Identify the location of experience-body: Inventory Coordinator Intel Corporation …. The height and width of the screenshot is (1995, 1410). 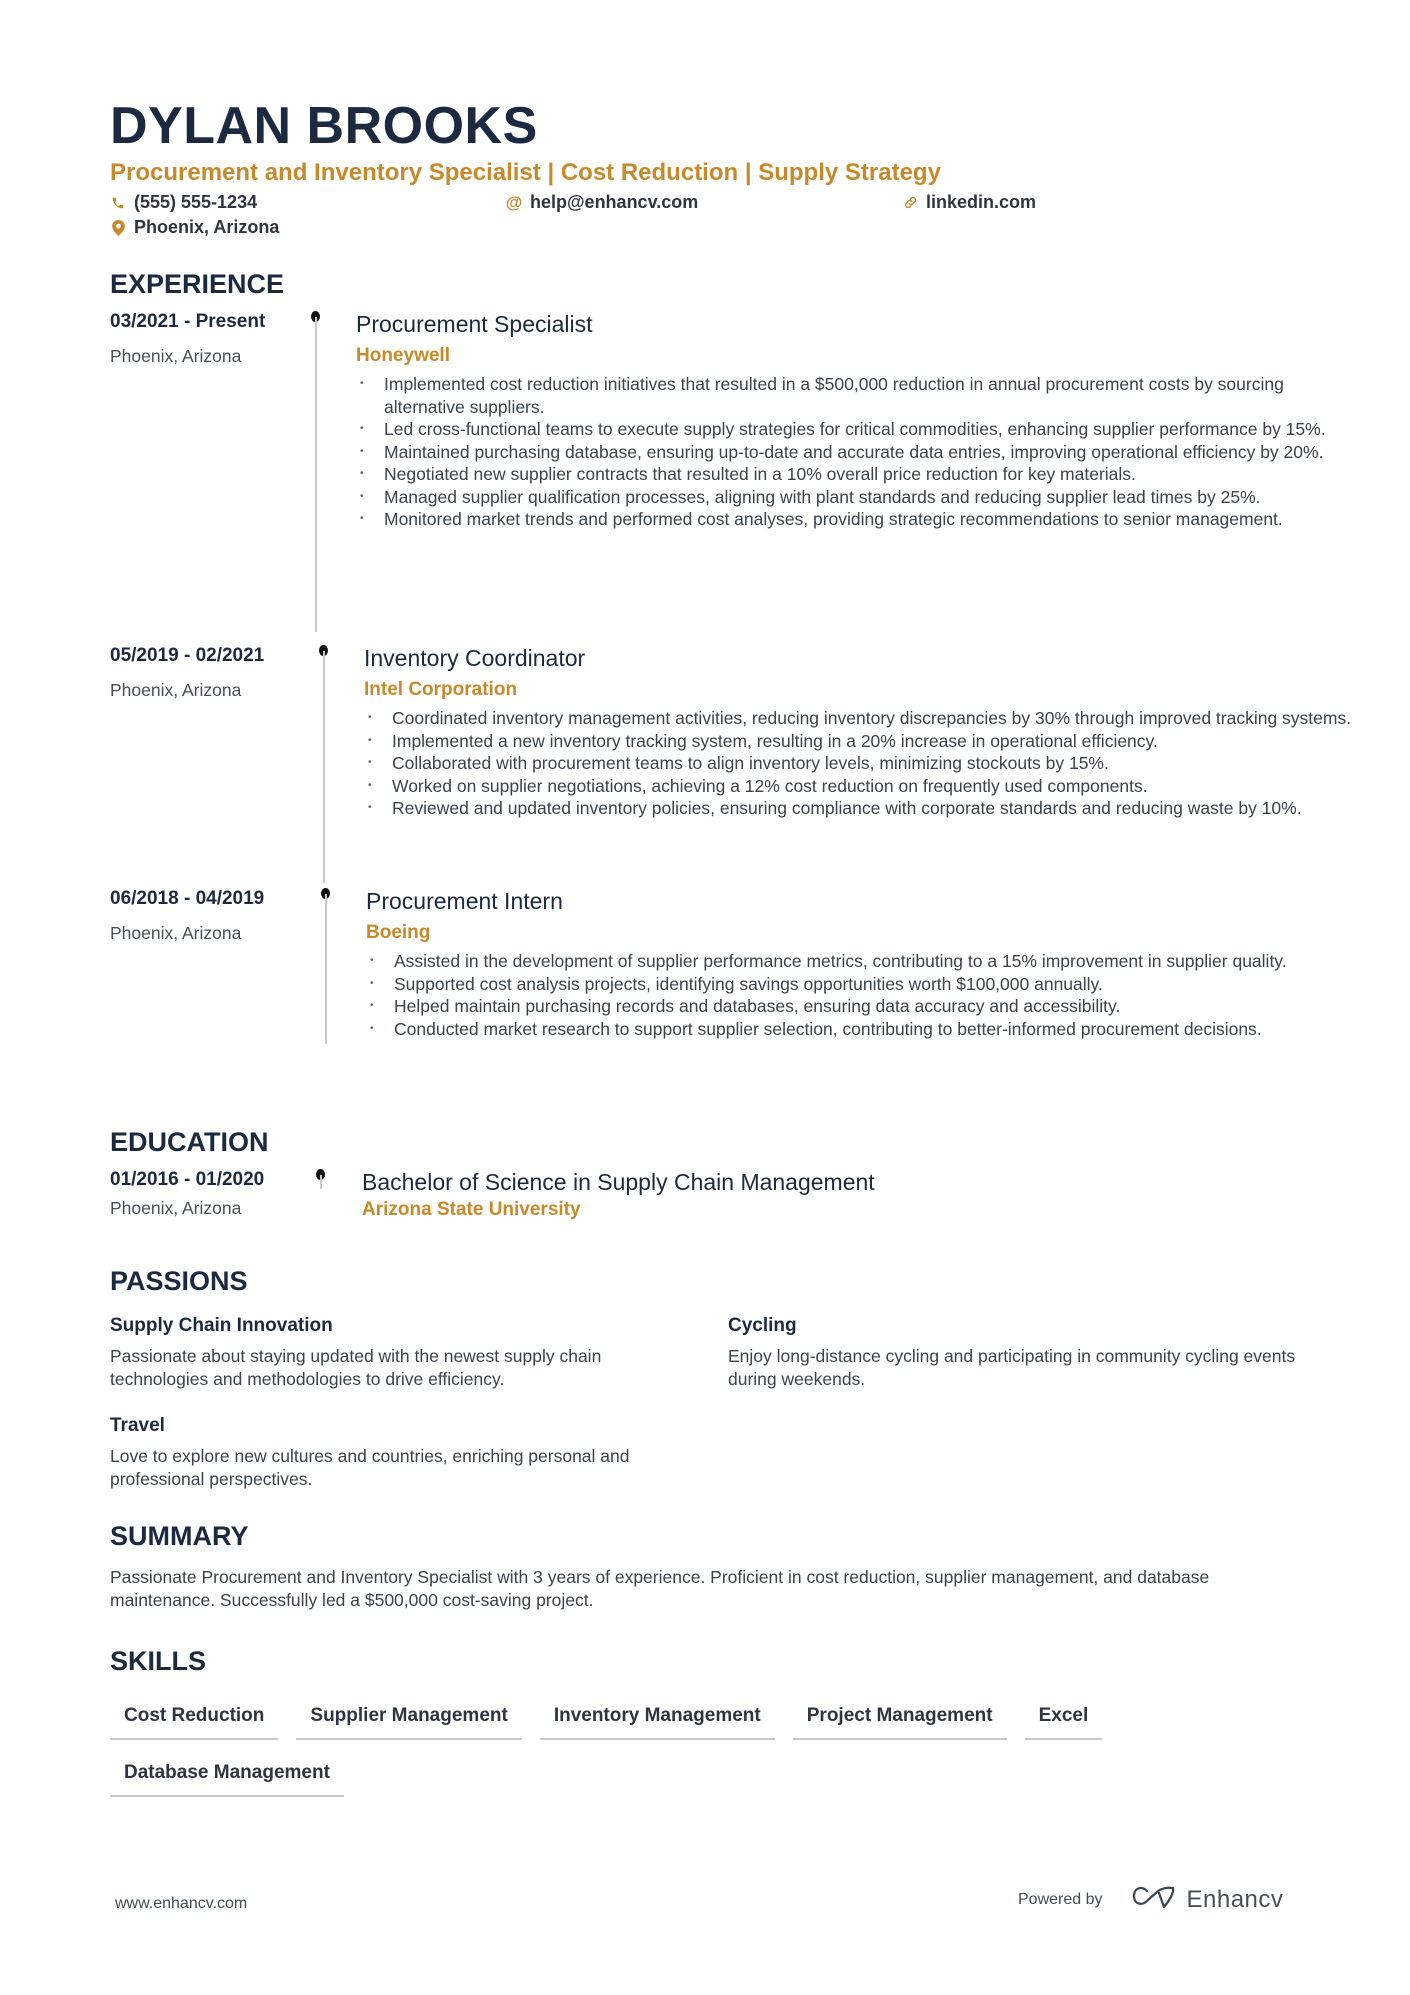
(864, 731).